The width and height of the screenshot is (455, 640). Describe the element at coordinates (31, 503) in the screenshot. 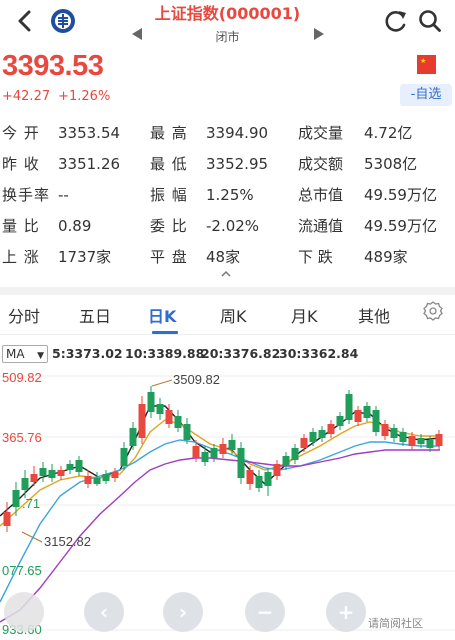

I see `y-axis-low-label: .71` at that location.